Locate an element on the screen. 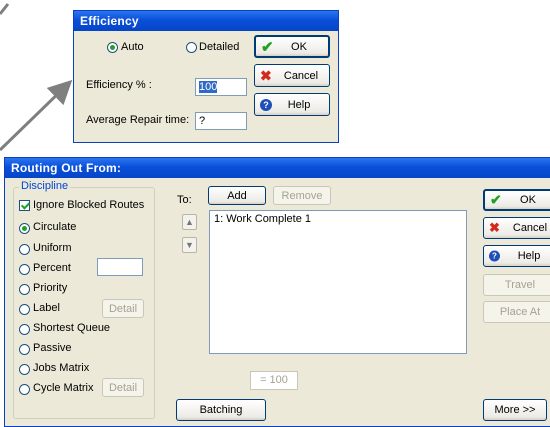 This screenshot has height=427, width=550. cycle-matrix-detail-text: Detail is located at coordinates (123, 387).